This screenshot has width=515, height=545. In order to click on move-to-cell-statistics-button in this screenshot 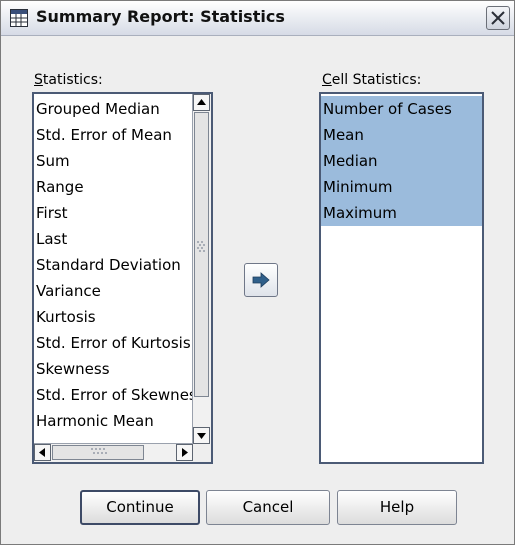, I will do `click(261, 280)`.